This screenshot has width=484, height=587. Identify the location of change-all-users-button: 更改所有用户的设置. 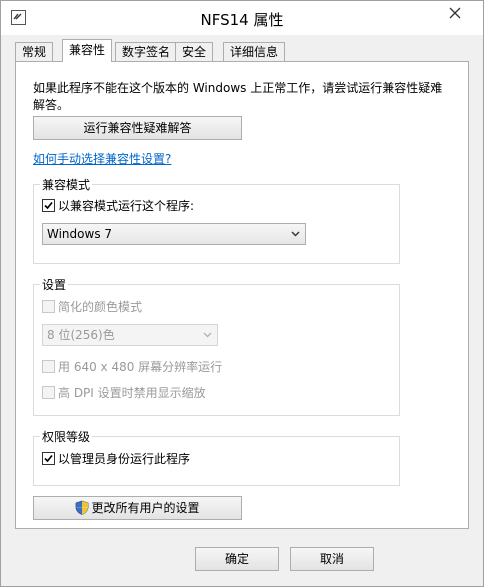
(137, 508).